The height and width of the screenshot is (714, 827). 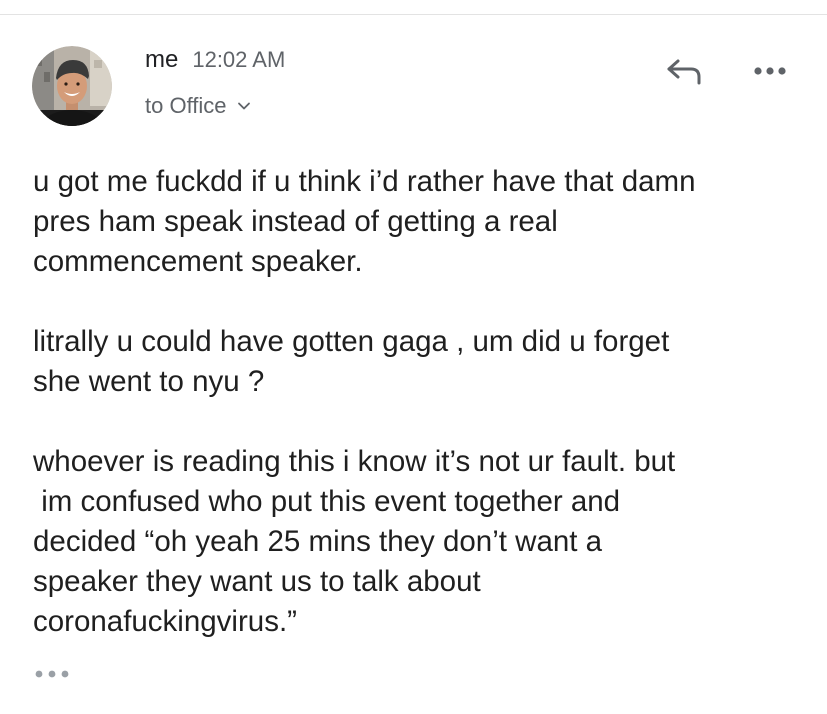 I want to click on sender-name: me, so click(x=161, y=60).